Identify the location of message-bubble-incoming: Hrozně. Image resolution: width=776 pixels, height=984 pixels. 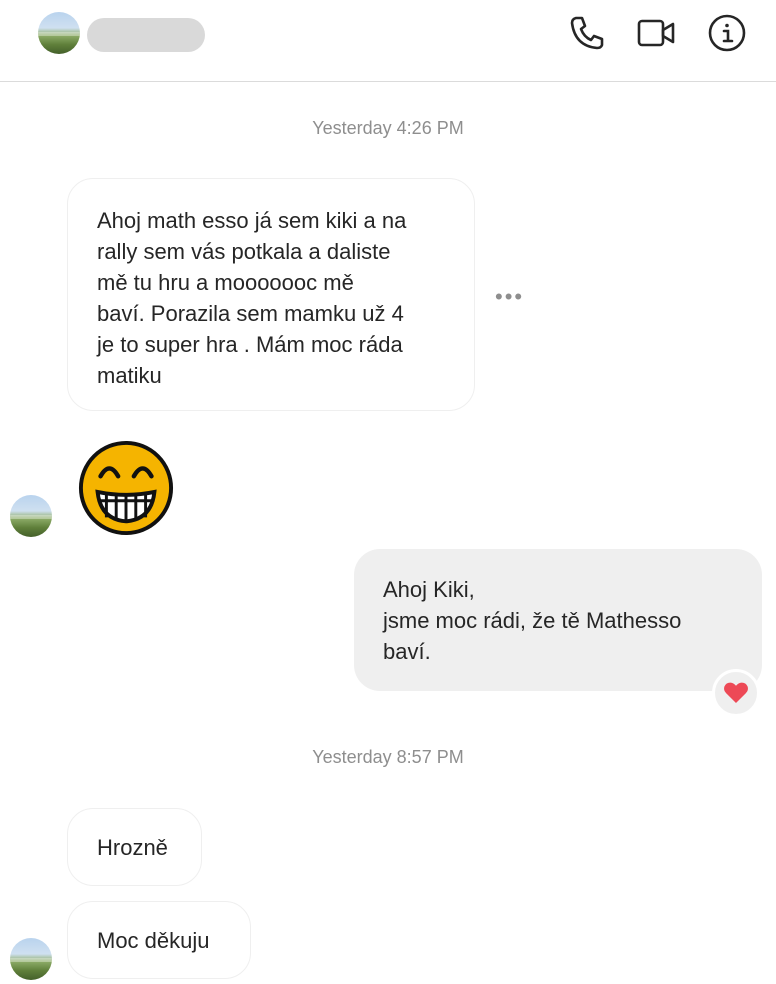
(134, 847).